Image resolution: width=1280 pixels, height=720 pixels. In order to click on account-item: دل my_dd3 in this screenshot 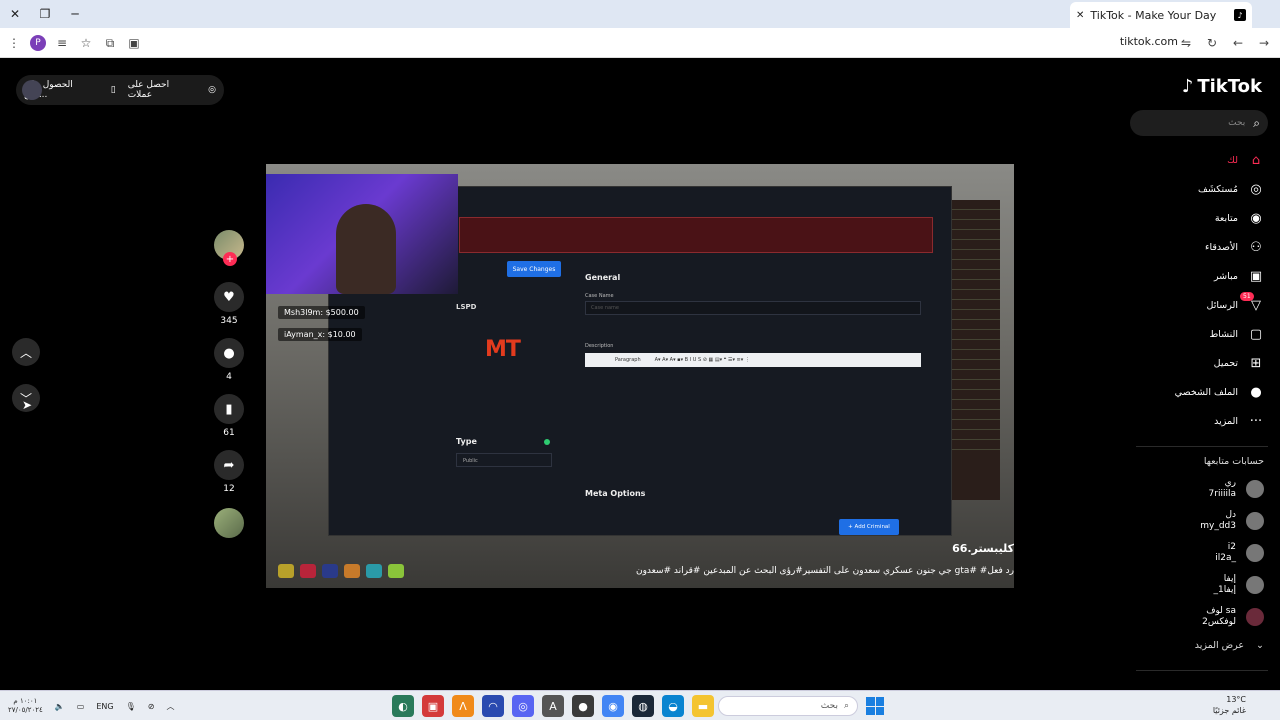, I will do `click(1194, 521)`.